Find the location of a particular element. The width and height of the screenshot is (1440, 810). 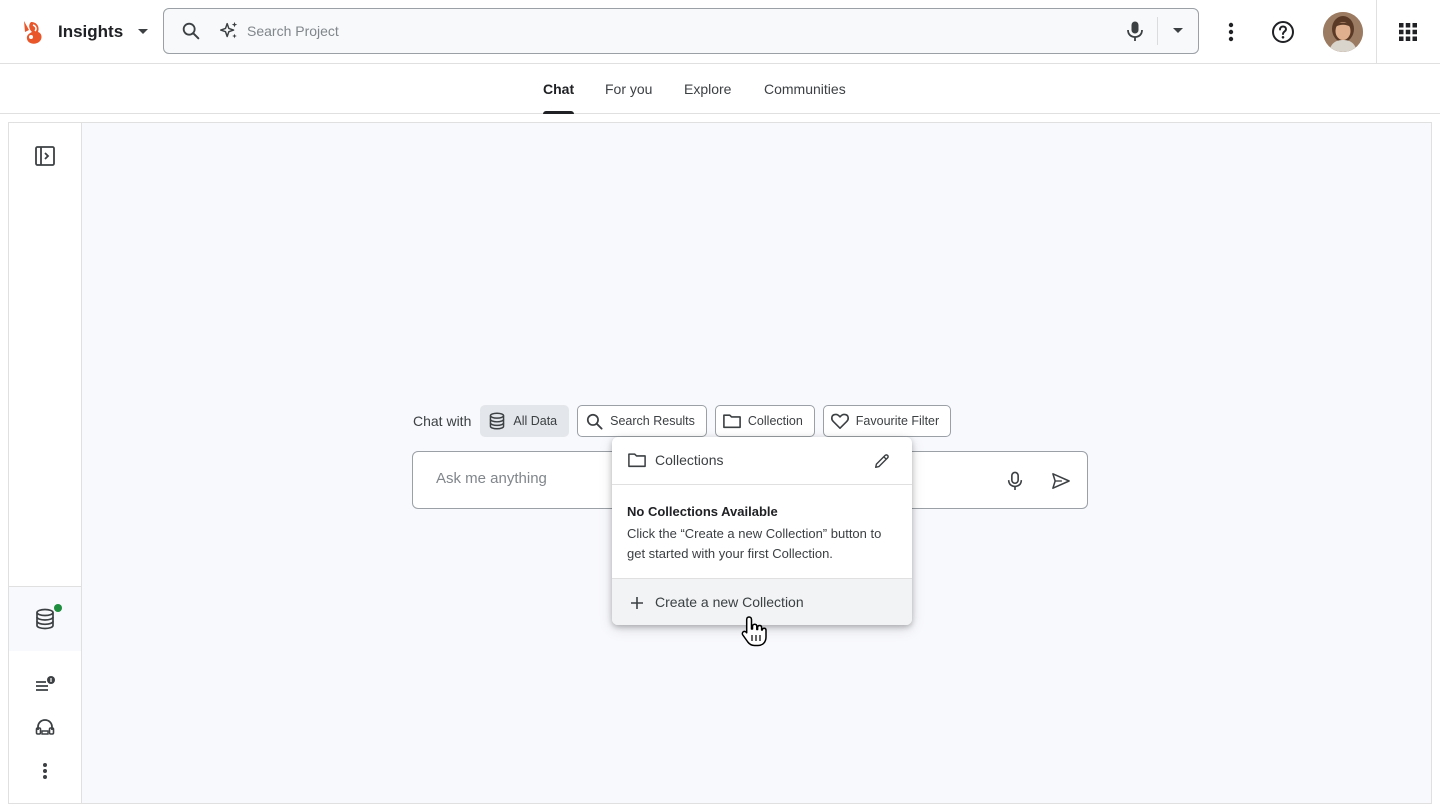

status-dot is located at coordinates (58, 608).